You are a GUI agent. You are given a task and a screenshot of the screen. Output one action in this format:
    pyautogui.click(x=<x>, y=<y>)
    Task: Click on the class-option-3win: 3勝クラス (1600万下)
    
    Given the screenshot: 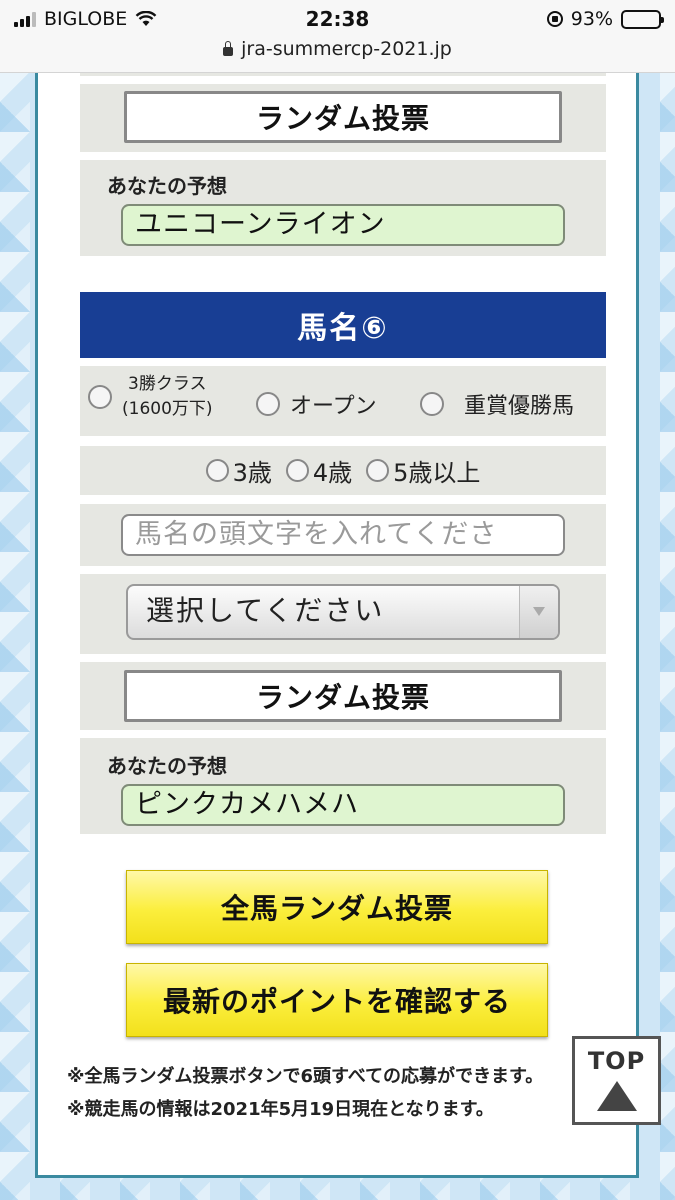 What is the action you would take?
    pyautogui.click(x=150, y=397)
    